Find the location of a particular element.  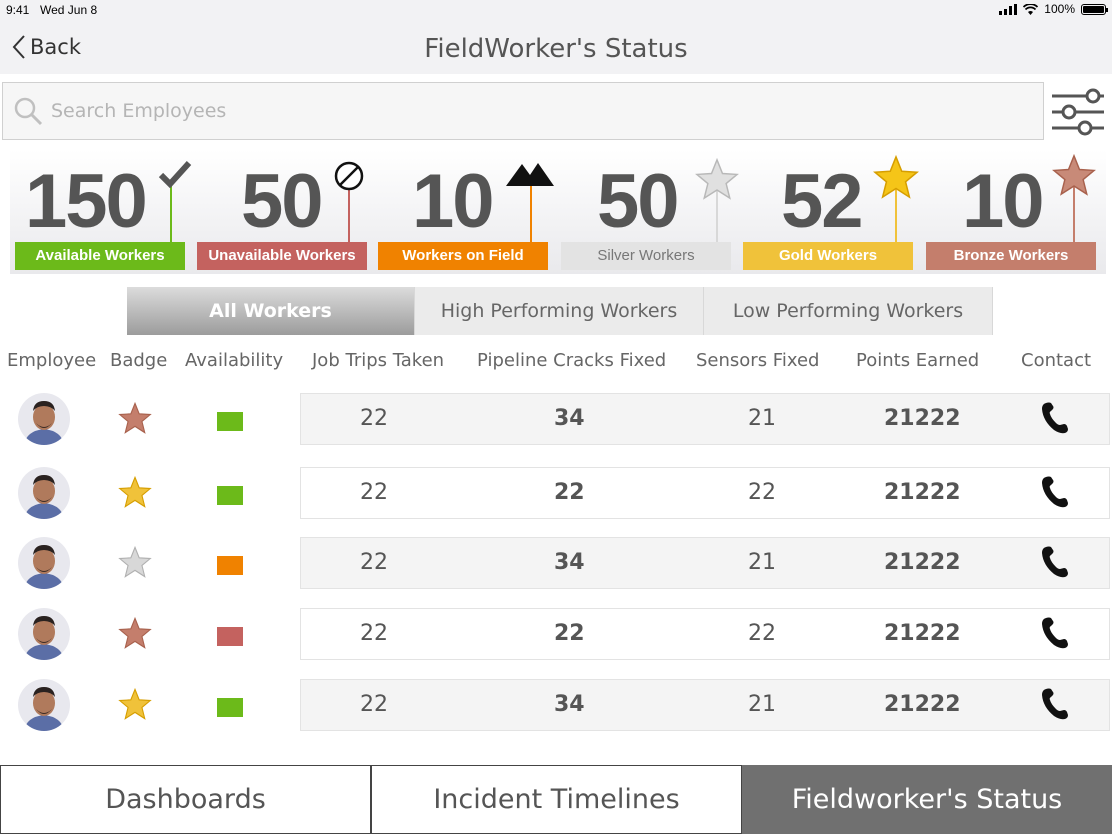

status-right: 100% is located at coordinates (1053, 9).